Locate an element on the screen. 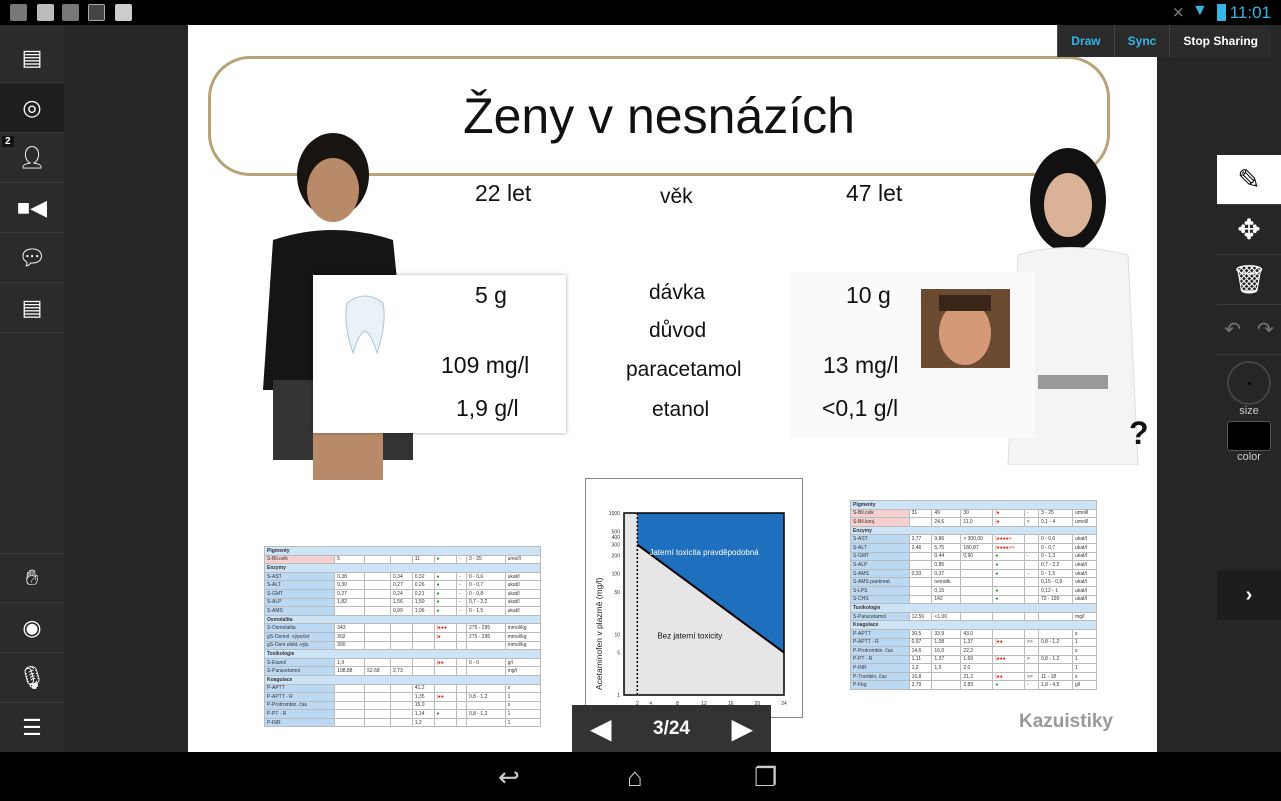 This screenshot has width=1281, height=801. y-tick-label: 400 is located at coordinates (616, 538).